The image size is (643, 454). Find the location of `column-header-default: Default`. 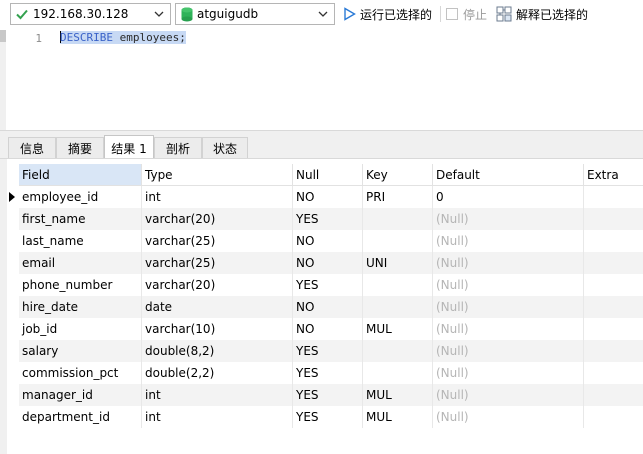

column-header-default: Default is located at coordinates (508, 175).